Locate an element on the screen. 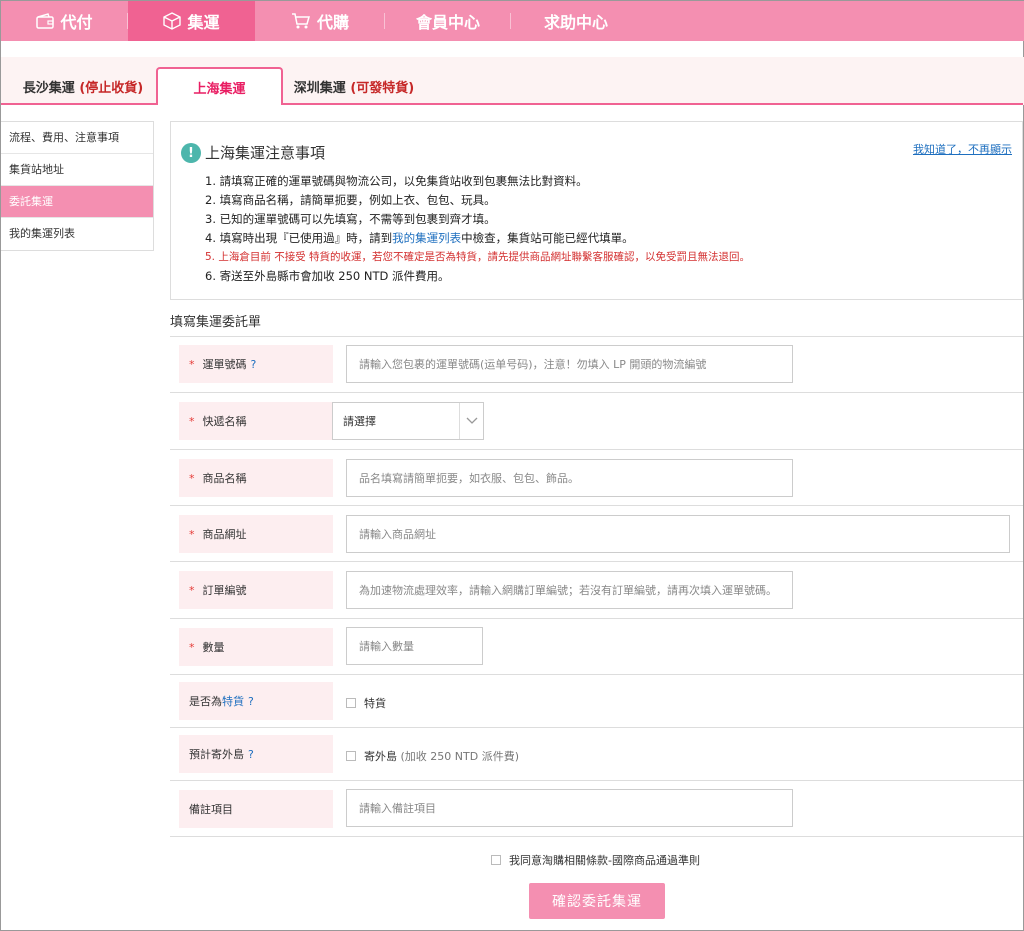 The image size is (1024, 931). form-title: 填寫集運委託單 is located at coordinates (216, 322).